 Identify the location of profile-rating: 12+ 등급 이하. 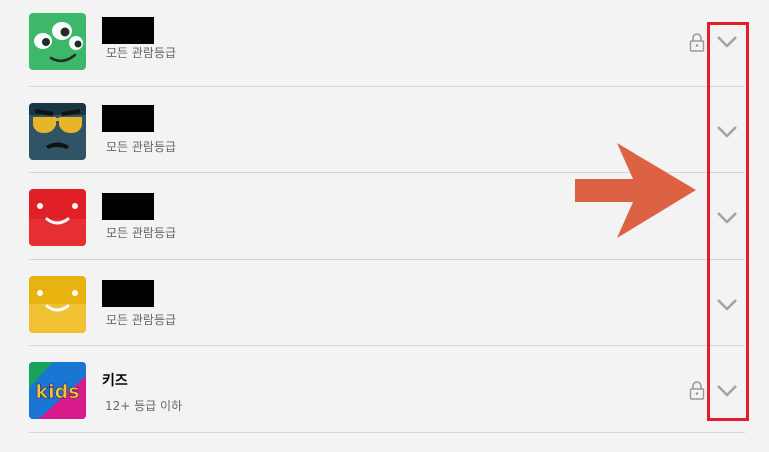
(144, 406).